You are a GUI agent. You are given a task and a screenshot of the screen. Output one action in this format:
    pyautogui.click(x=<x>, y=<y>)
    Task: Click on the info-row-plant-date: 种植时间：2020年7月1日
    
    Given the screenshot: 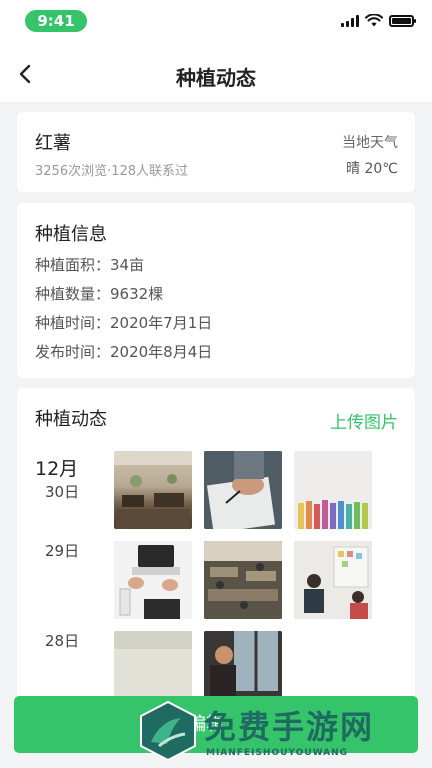 What is the action you would take?
    pyautogui.click(x=124, y=323)
    